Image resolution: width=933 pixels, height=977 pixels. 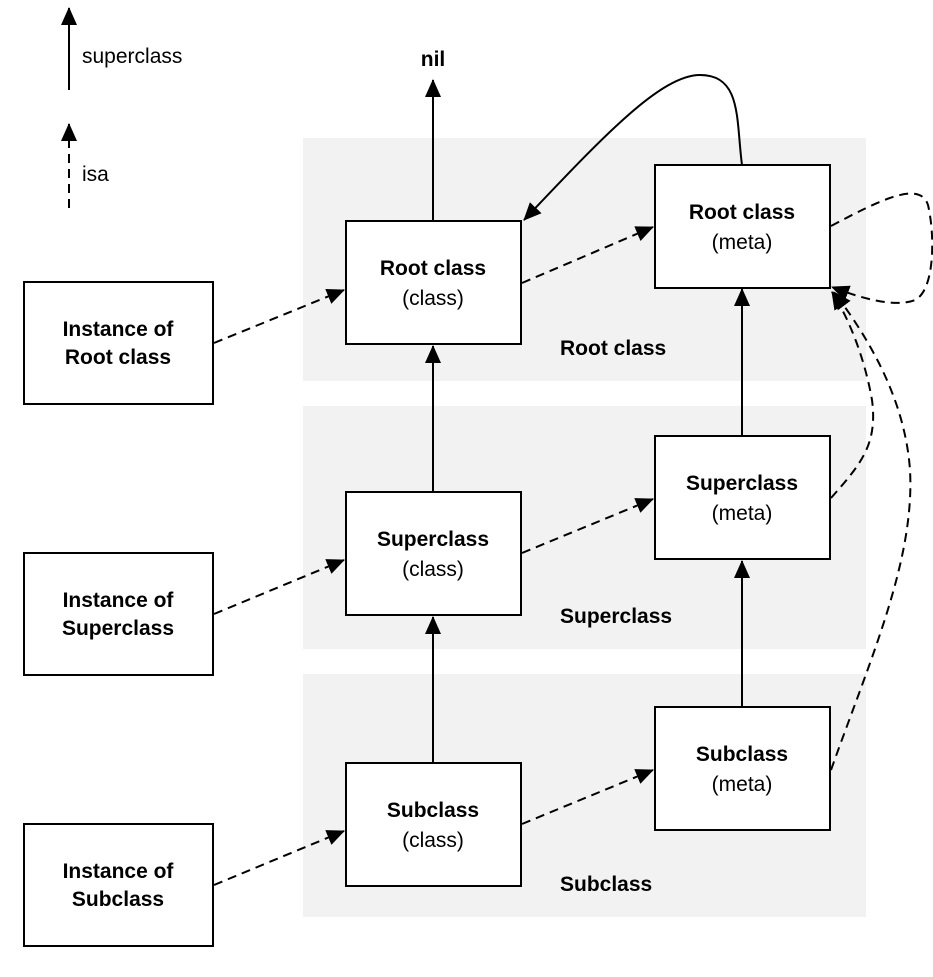 What do you see at coordinates (433, 282) in the screenshot?
I see `root-class-class: Root class (class)` at bounding box center [433, 282].